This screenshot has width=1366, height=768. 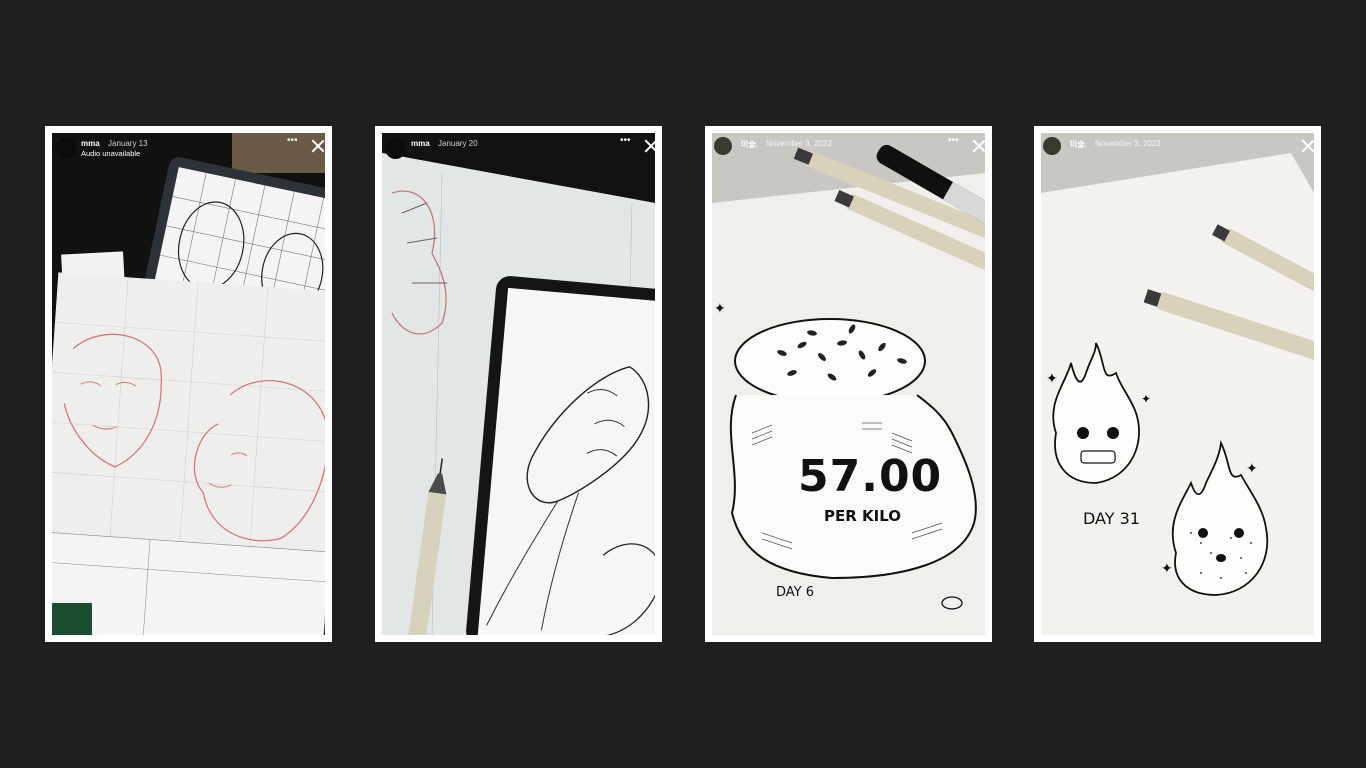 What do you see at coordinates (1177, 153) in the screenshot?
I see `story-header: 미술. November 3, 2023` at bounding box center [1177, 153].